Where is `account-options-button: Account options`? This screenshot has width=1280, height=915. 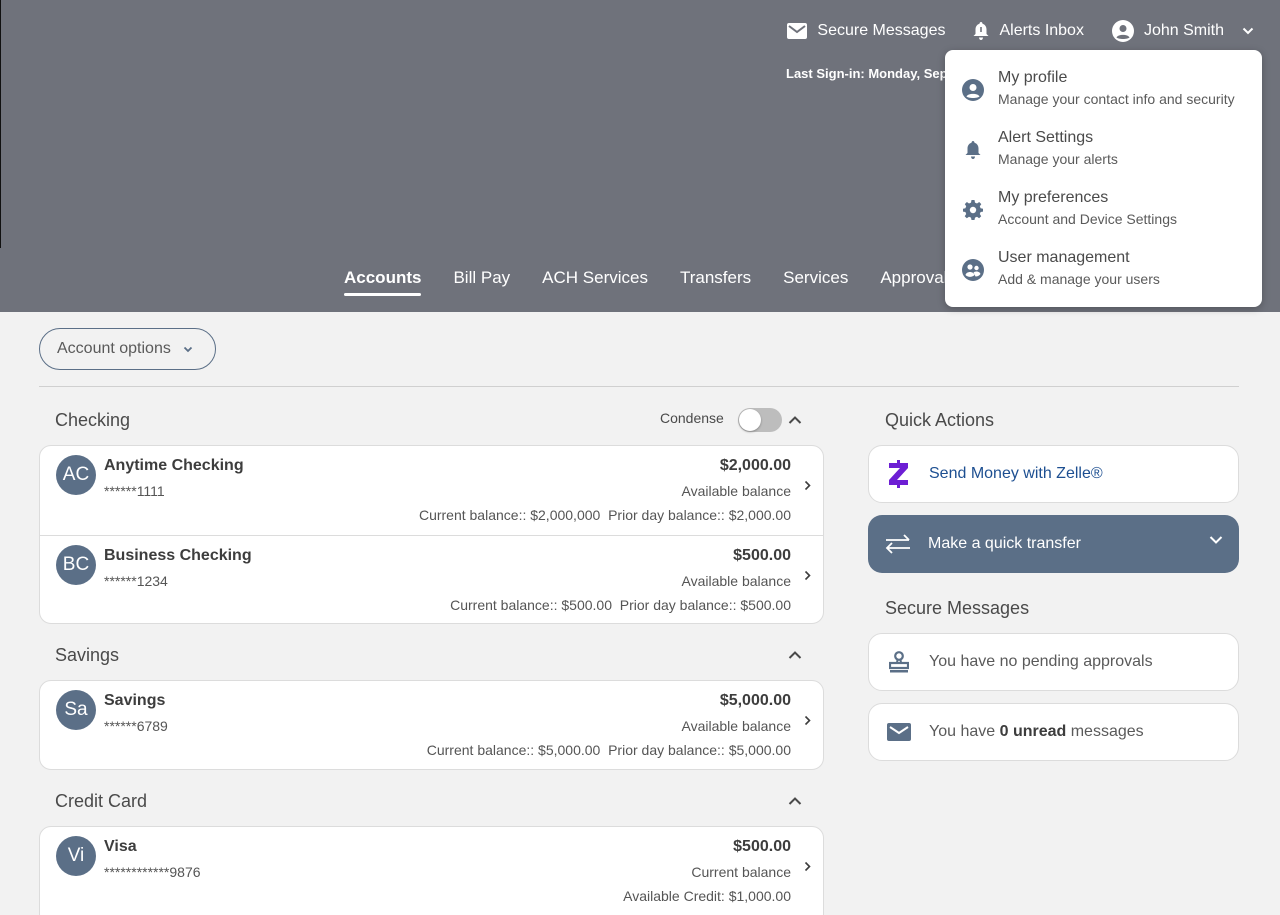
account-options-button: Account options is located at coordinates (127, 349).